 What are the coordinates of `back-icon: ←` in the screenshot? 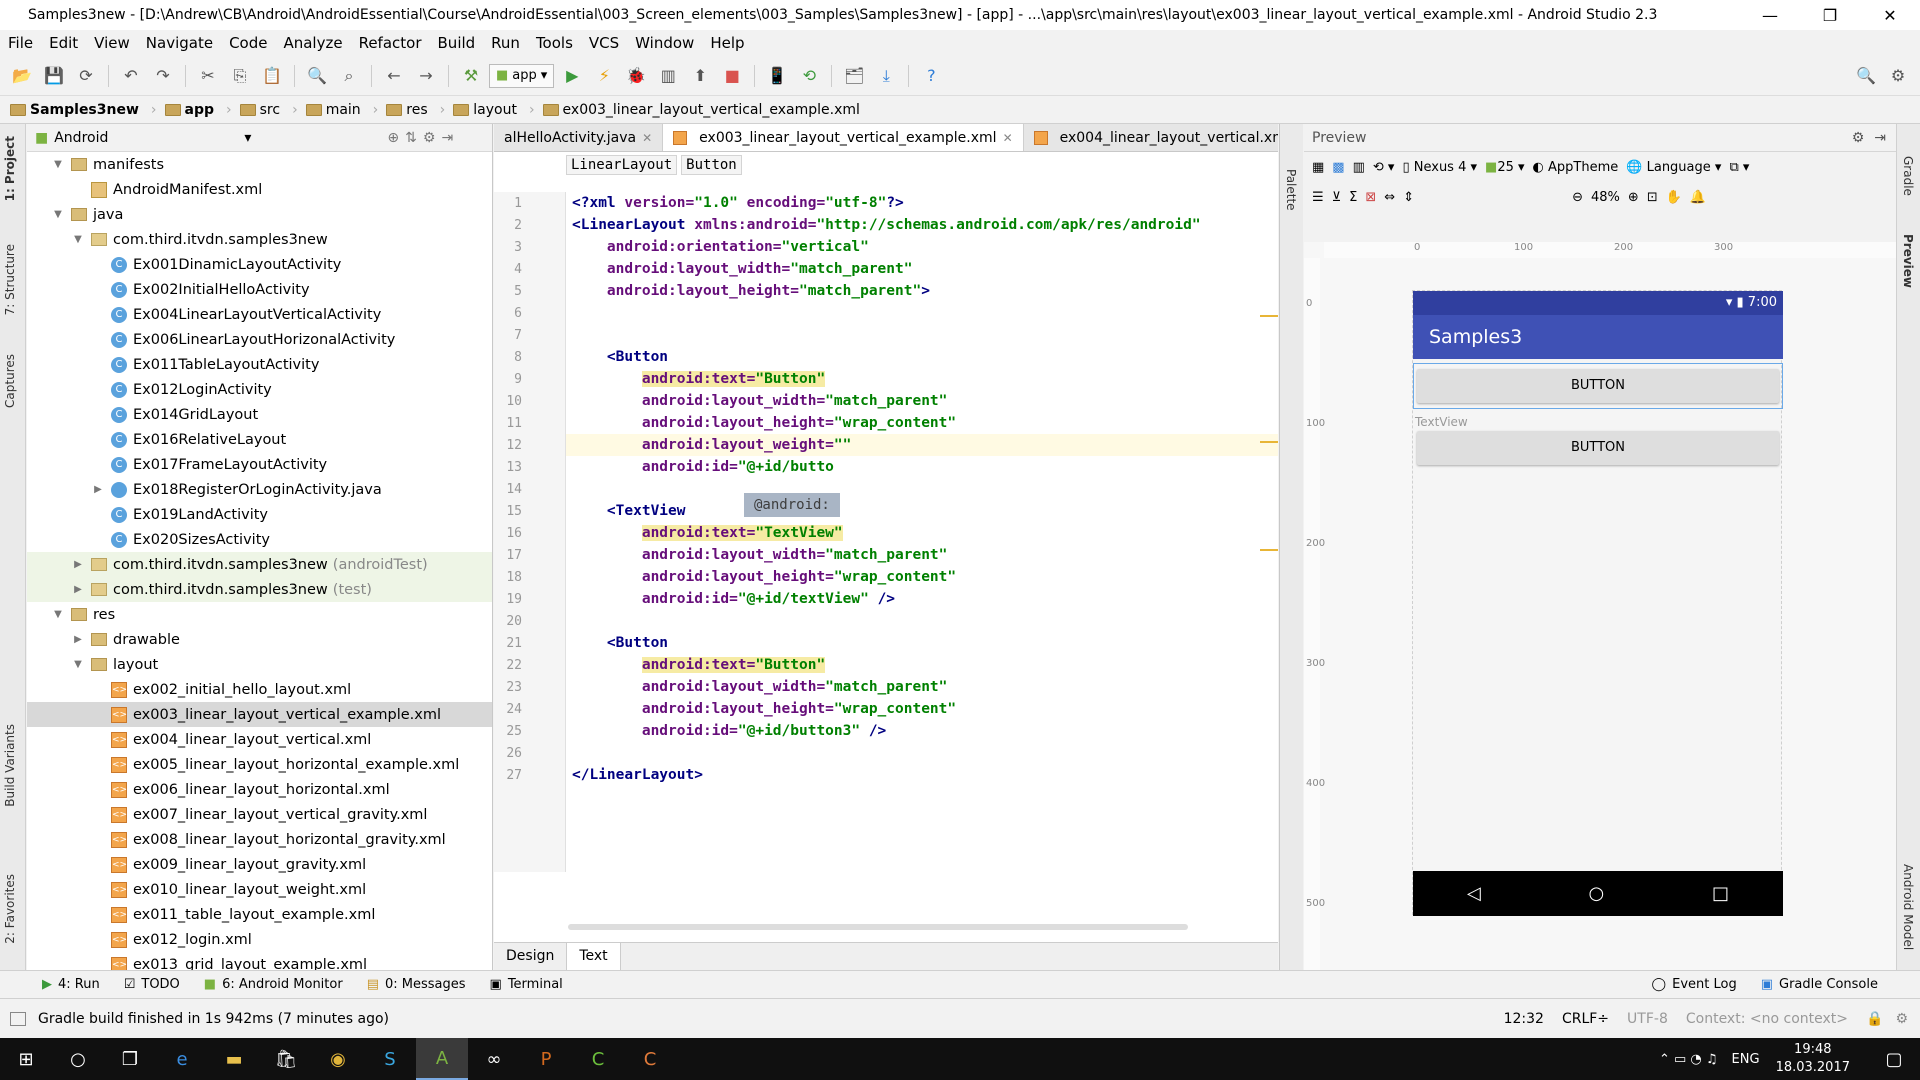 It's located at (394, 76).